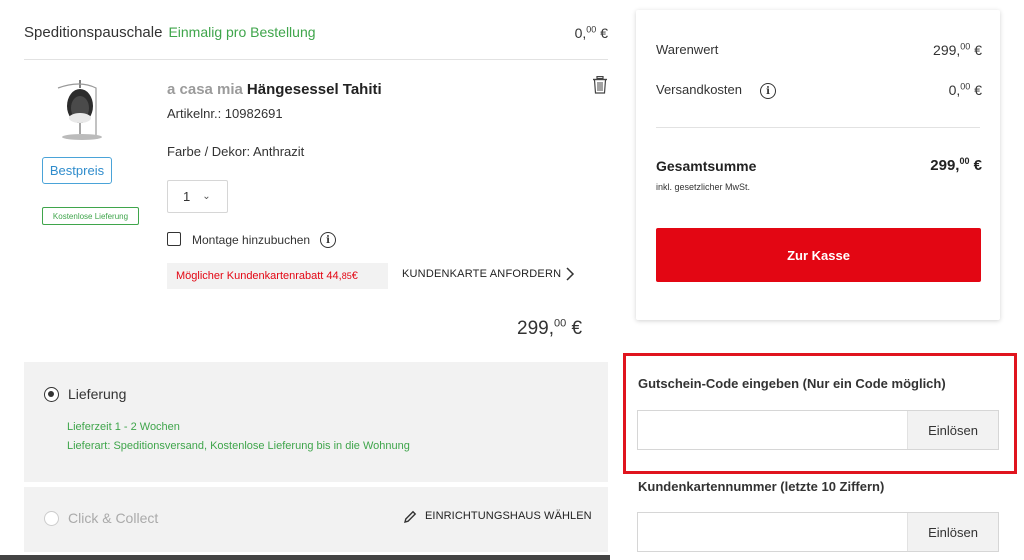 This screenshot has width=1024, height=560. Describe the element at coordinates (123, 427) in the screenshot. I see `delivery-time: Lieferzeit 1 - 2 Wochen` at that location.